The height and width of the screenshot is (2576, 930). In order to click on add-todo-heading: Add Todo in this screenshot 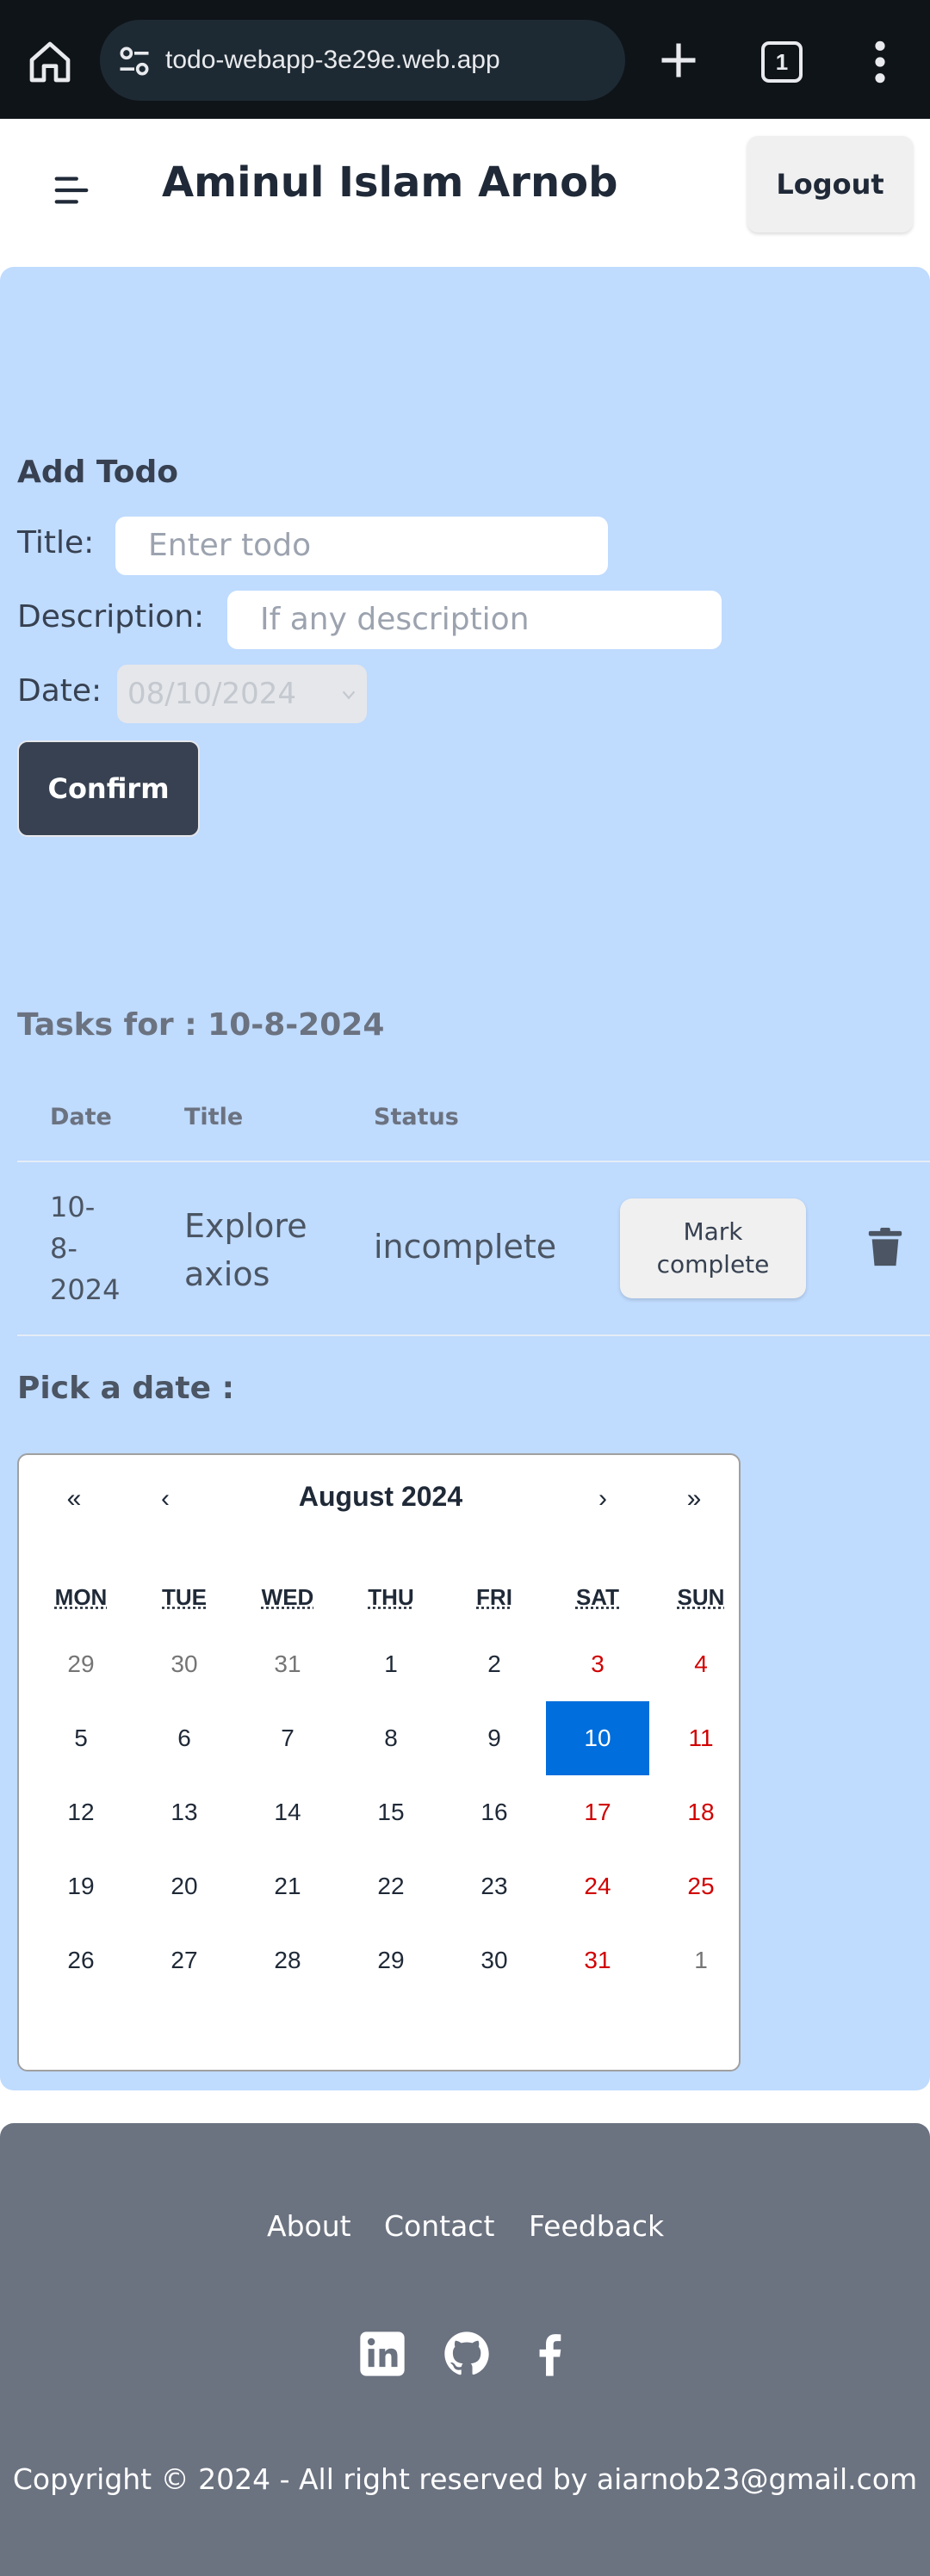, I will do `click(98, 473)`.